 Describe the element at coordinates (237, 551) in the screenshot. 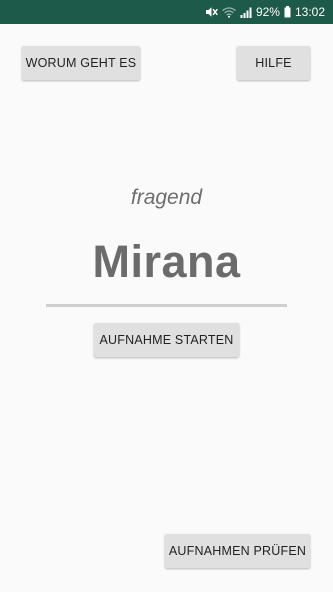

I see `check-recordings-button: AUFNAHMEN PRÜFEN` at that location.